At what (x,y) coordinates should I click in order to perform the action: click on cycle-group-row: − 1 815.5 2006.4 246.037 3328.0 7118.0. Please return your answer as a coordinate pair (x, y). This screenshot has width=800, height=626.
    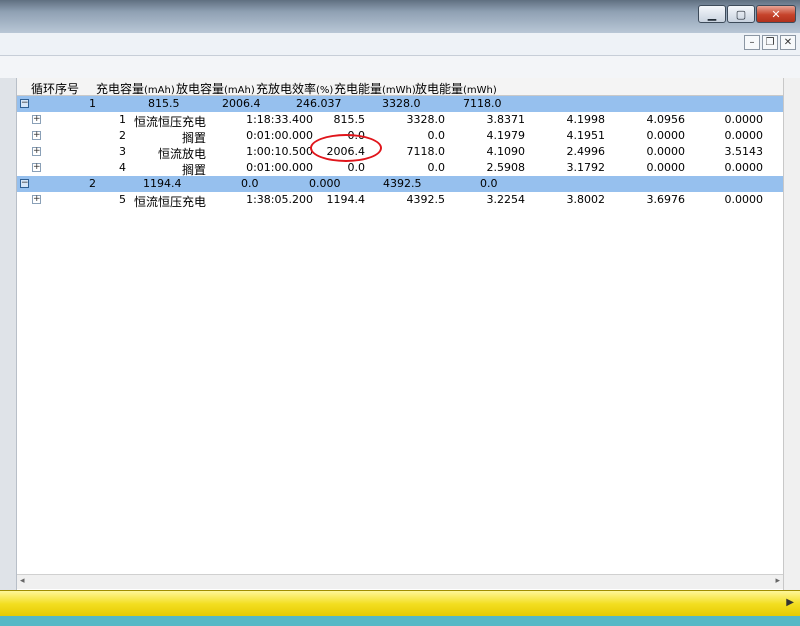
    Looking at the image, I should click on (400, 104).